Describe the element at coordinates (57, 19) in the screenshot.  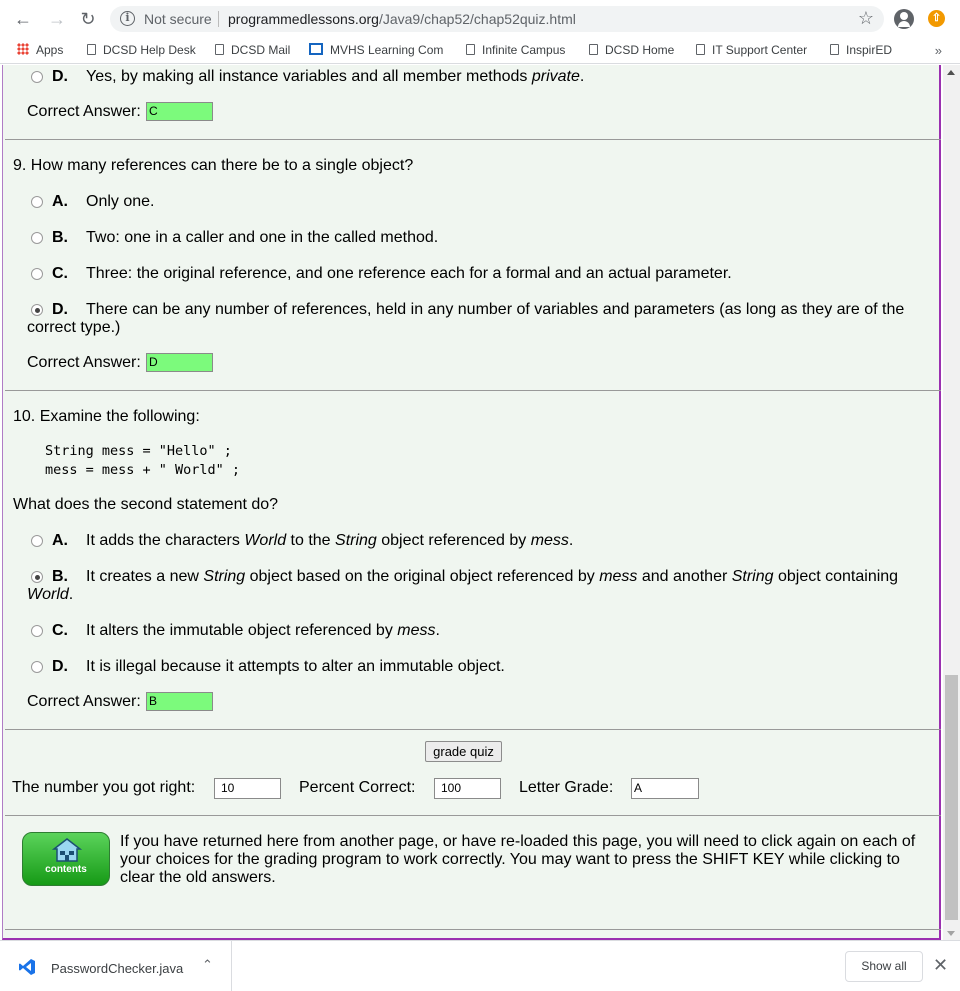
I see `forward-arrow-icon: →` at that location.